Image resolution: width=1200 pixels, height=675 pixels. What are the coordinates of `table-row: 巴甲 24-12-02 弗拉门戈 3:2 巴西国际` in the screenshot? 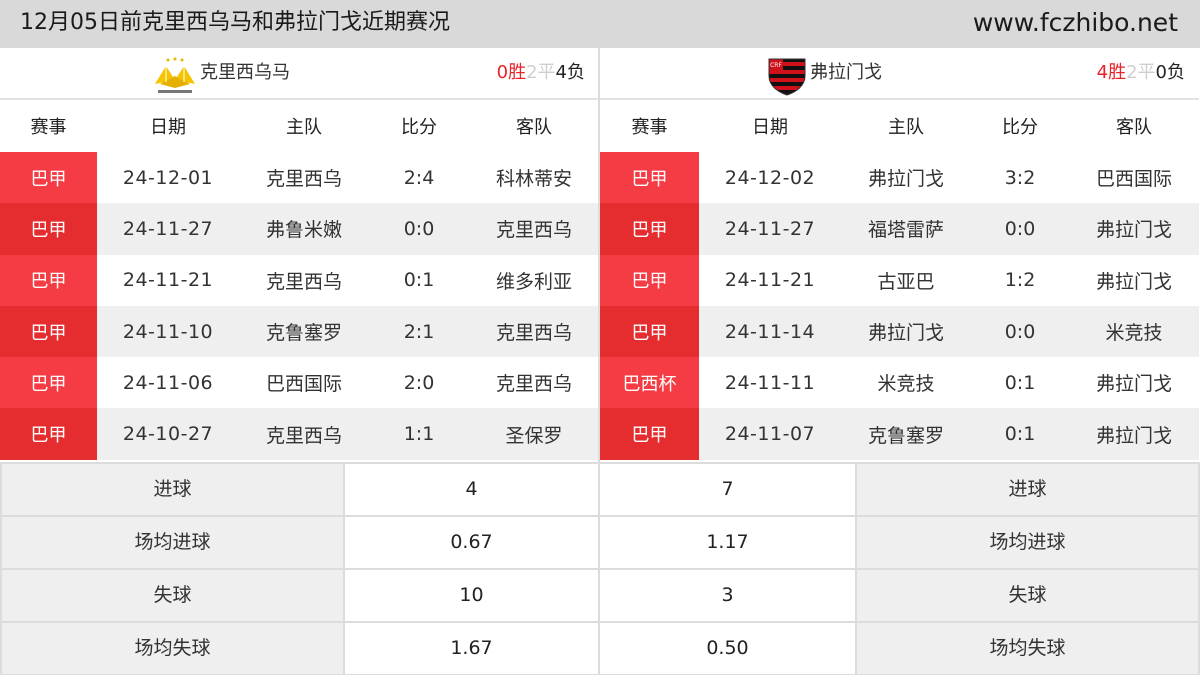 It's located at (899, 178).